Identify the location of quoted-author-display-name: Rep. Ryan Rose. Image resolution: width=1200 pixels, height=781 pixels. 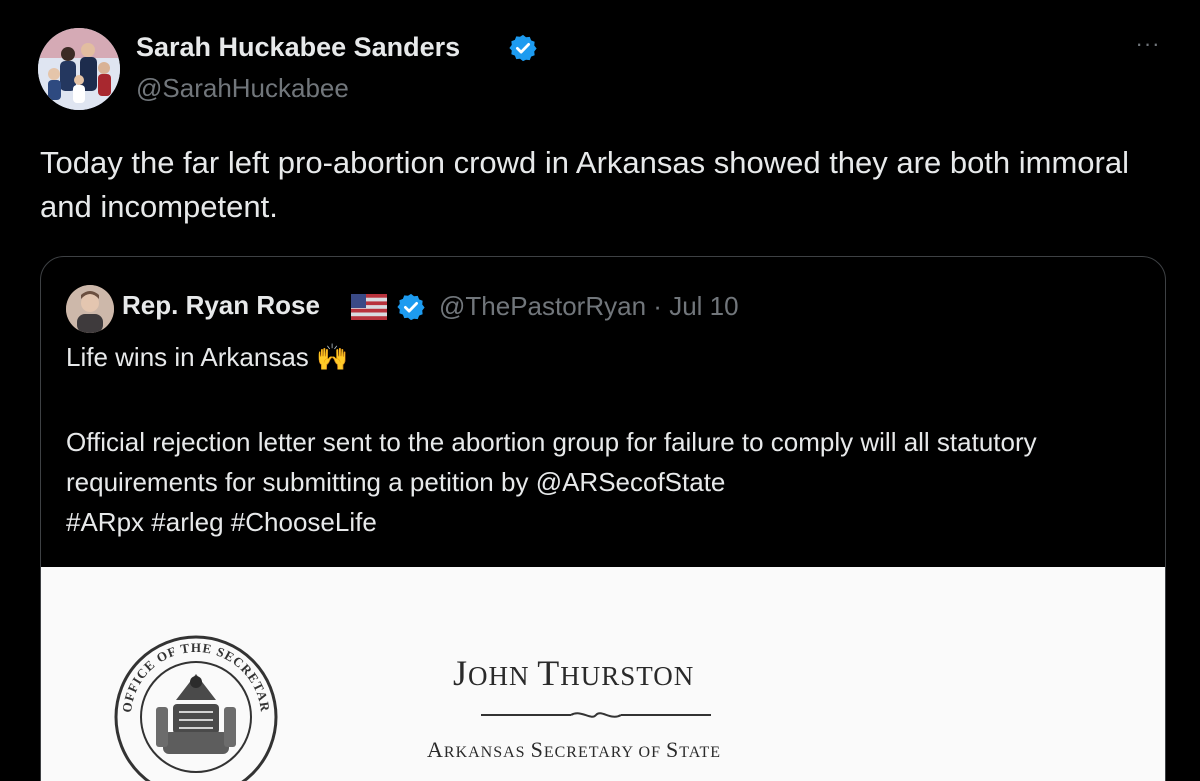
(221, 305).